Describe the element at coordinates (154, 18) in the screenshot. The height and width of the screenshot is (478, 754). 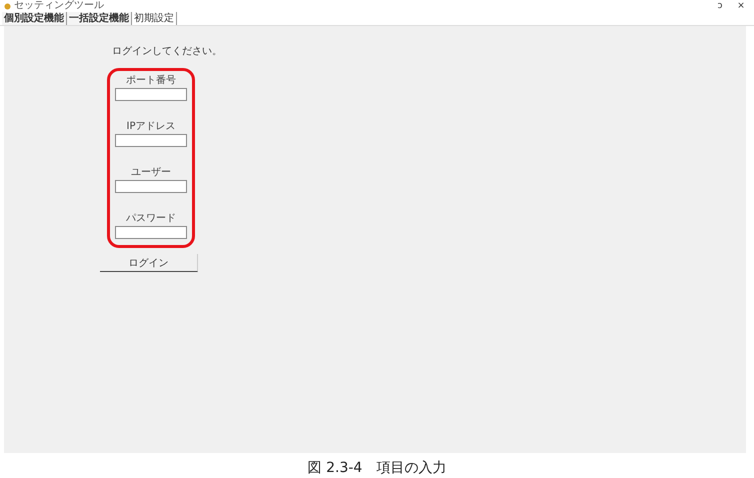
I see `tab: 初期設定` at that location.